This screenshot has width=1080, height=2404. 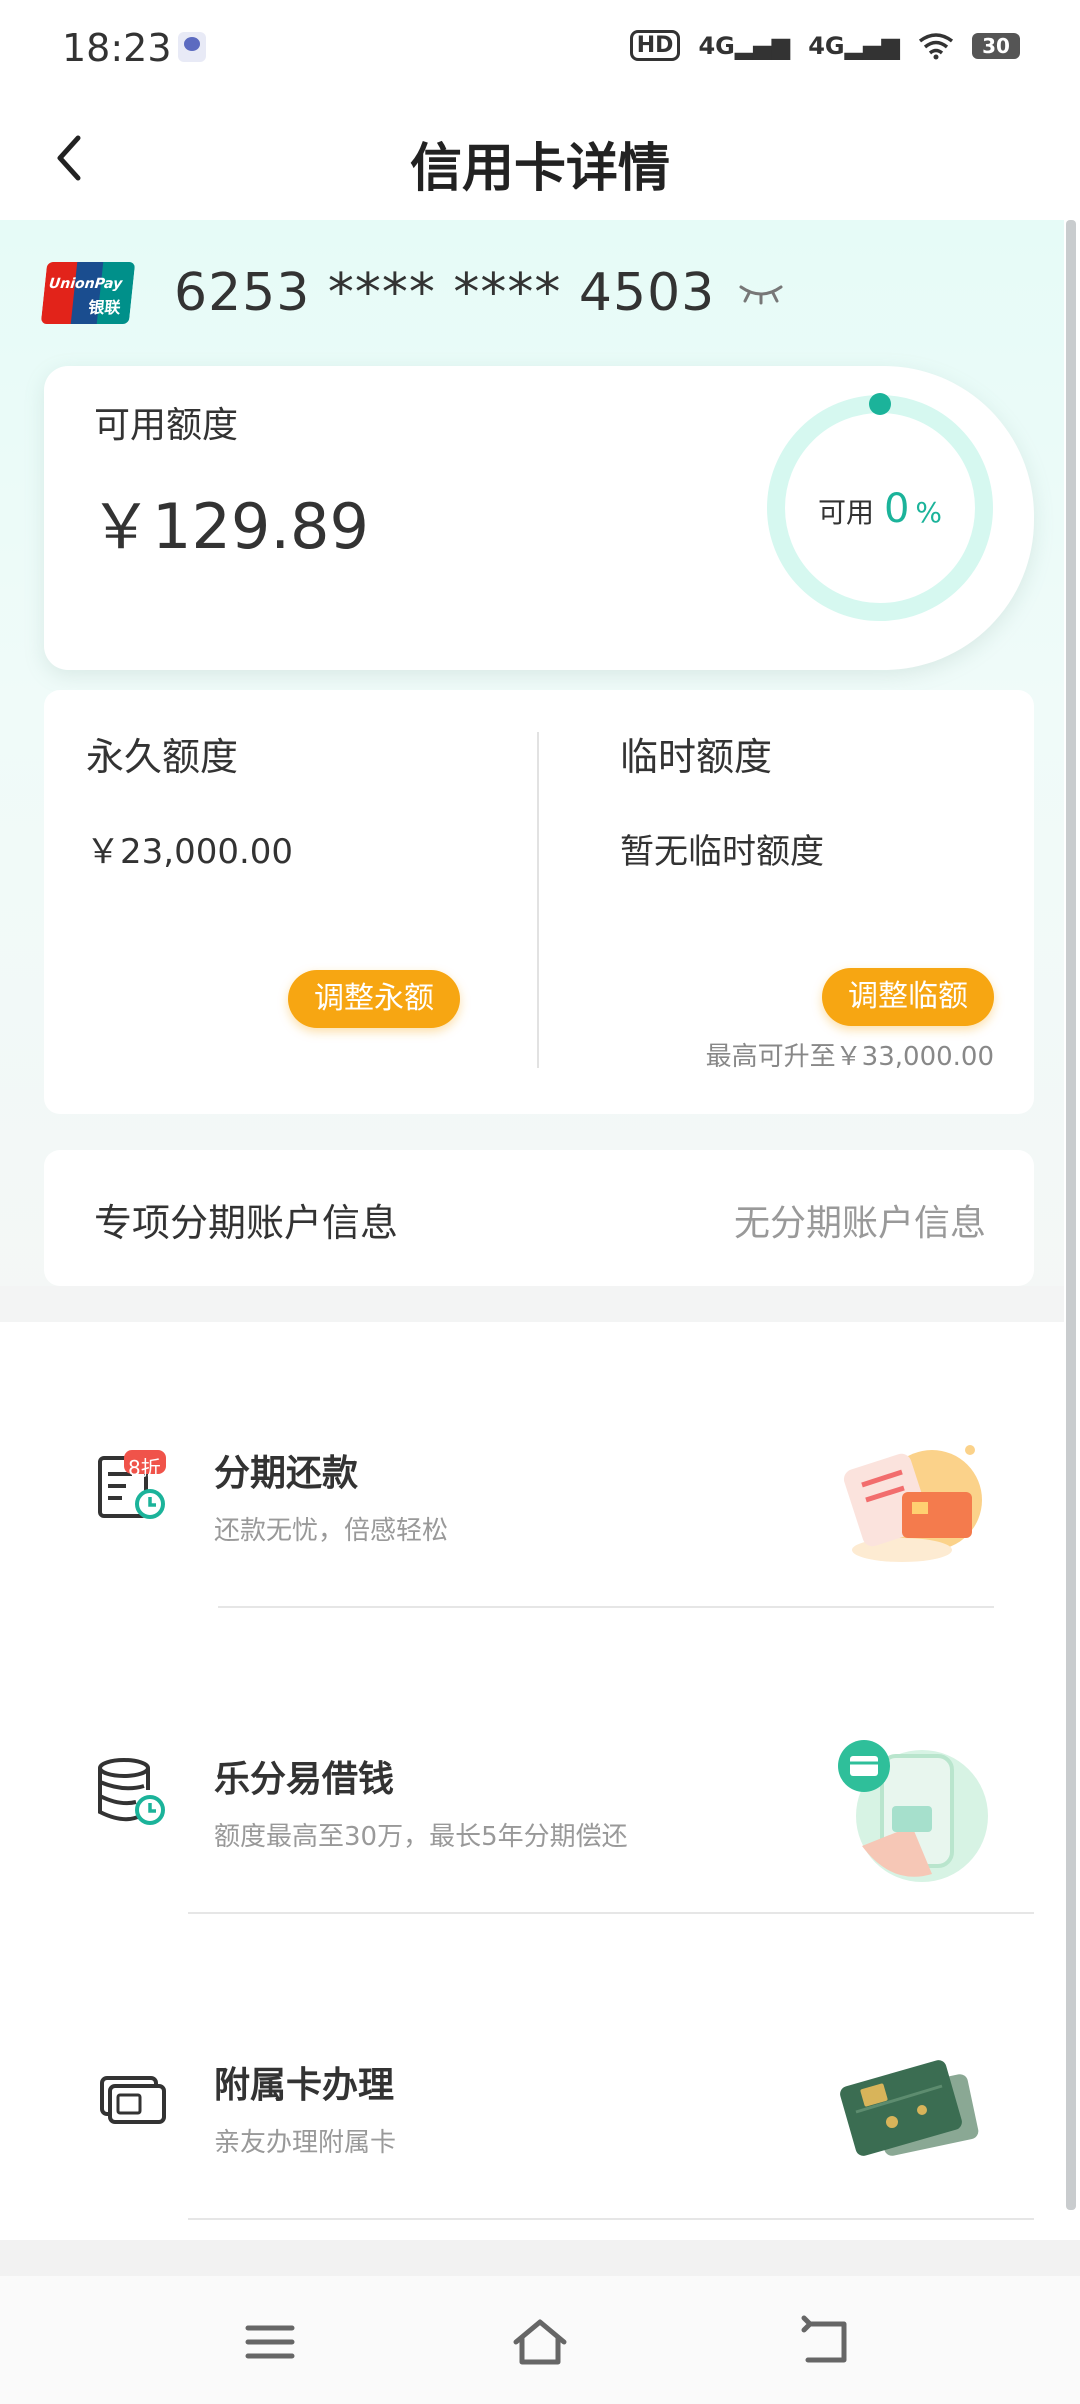 I want to click on page-header: 信用卡详情, so click(x=540, y=160).